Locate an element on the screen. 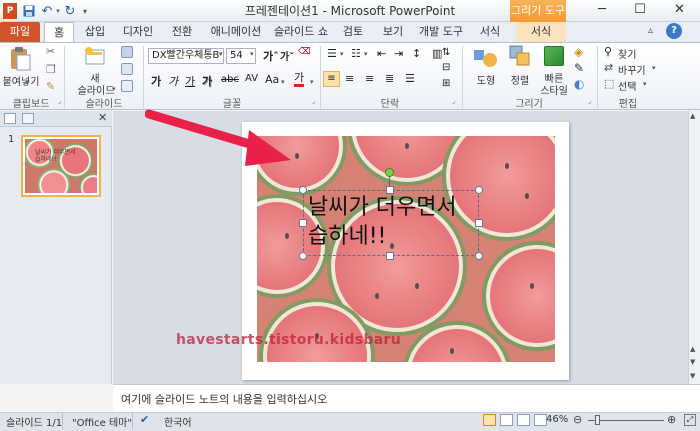 This screenshot has width=700, height=431. theme-name: "Office 테마" is located at coordinates (102, 421).